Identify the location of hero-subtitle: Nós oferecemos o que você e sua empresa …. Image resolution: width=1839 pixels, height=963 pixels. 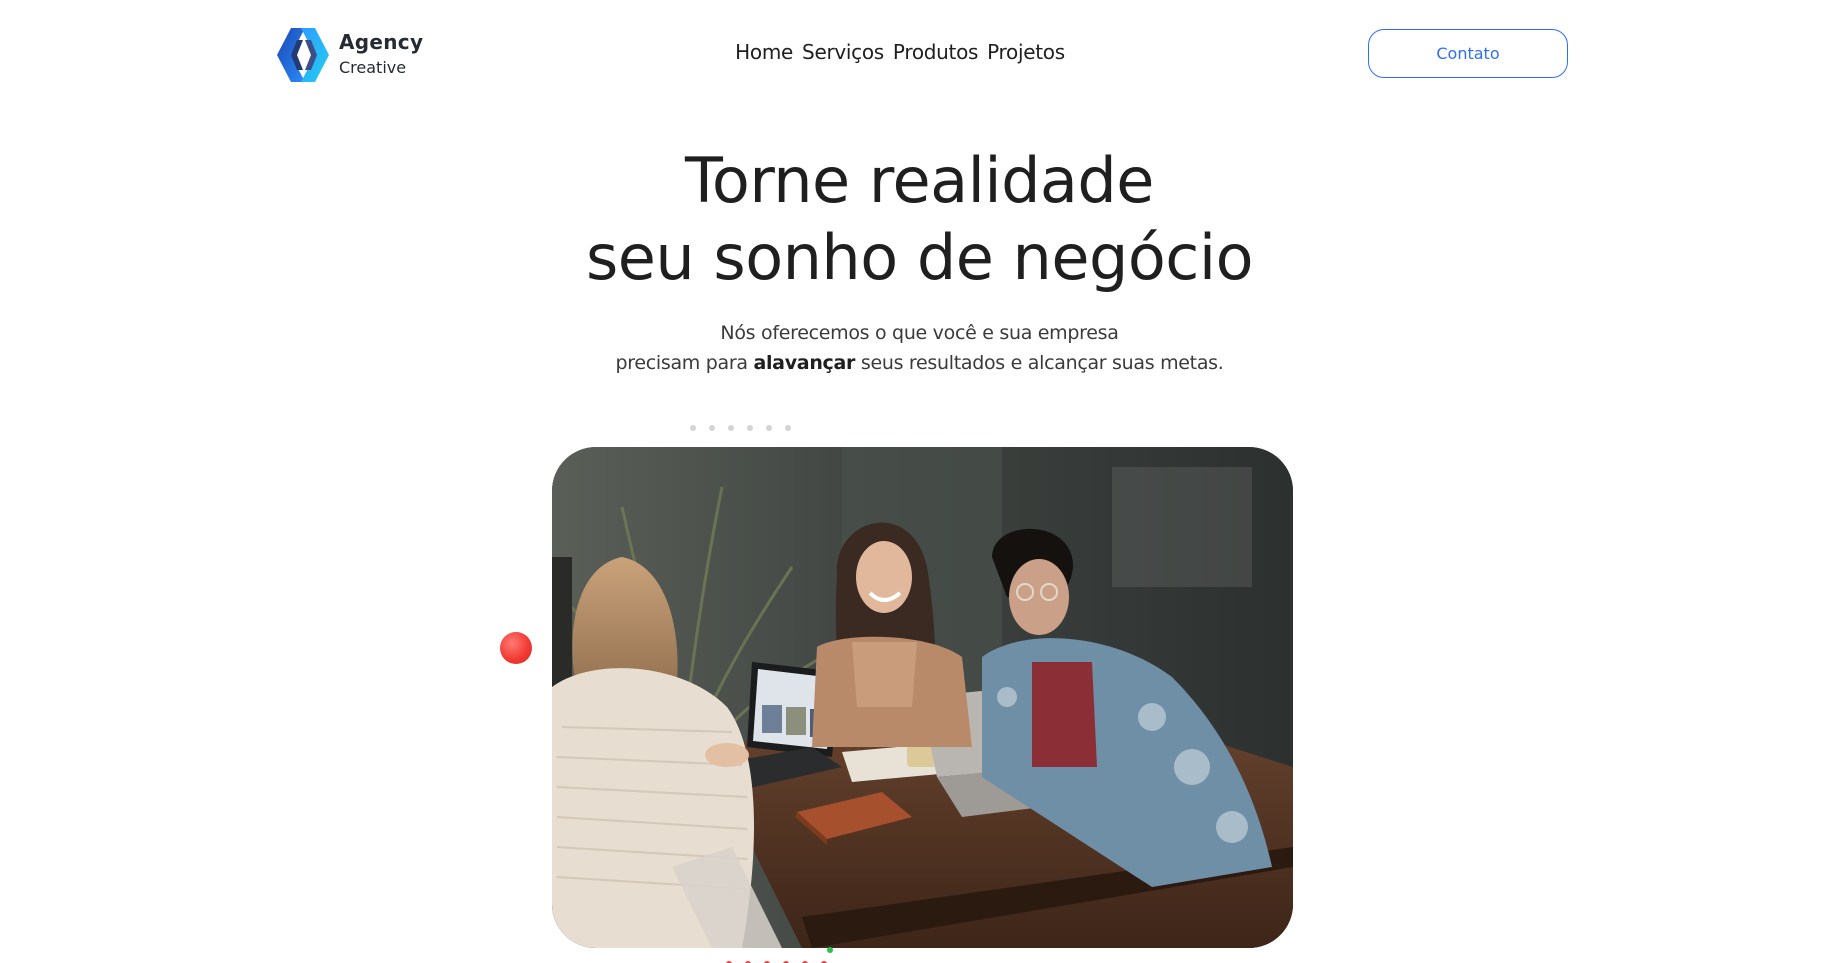
(919, 348).